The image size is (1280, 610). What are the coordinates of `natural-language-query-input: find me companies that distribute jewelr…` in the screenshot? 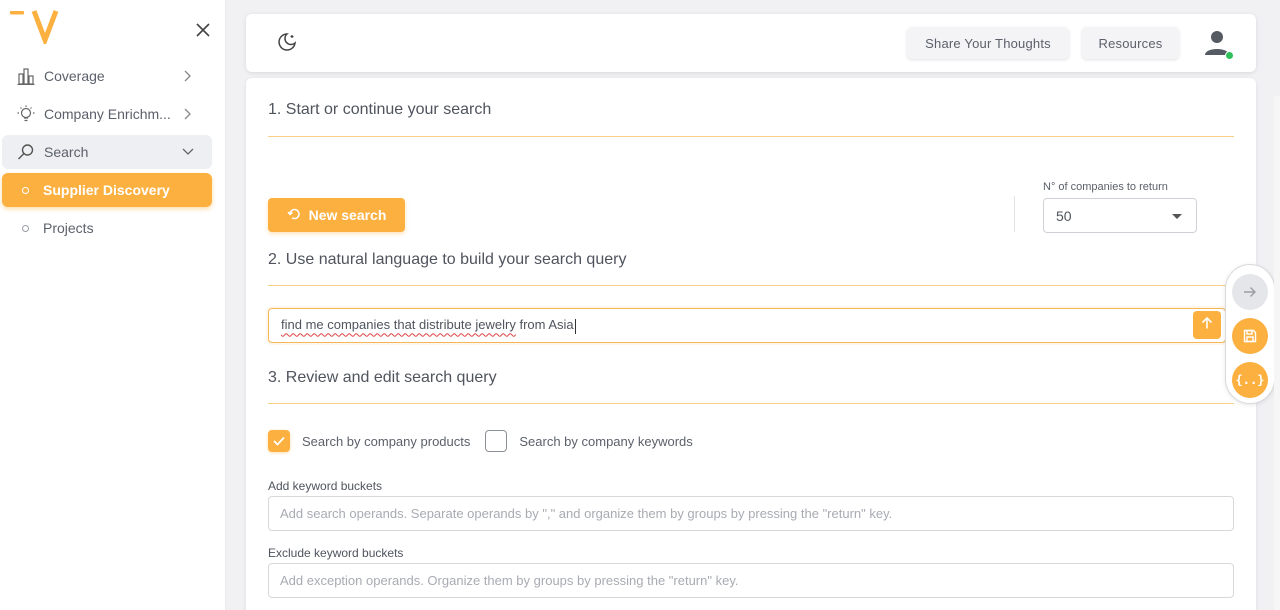 It's located at (747, 325).